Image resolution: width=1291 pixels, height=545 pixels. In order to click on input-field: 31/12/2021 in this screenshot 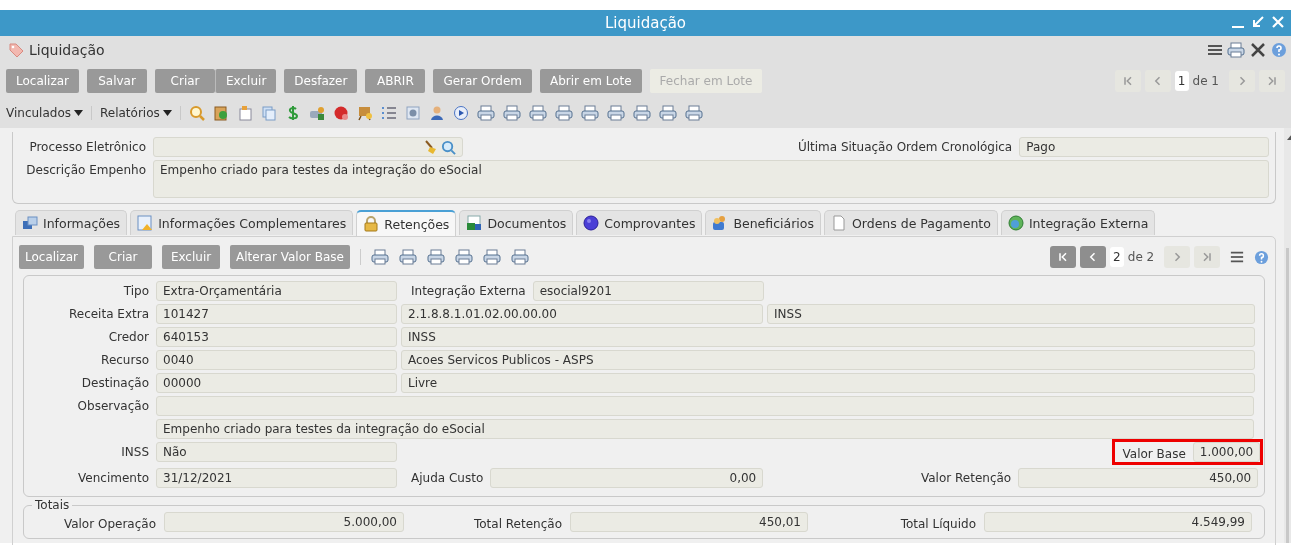, I will do `click(276, 478)`.